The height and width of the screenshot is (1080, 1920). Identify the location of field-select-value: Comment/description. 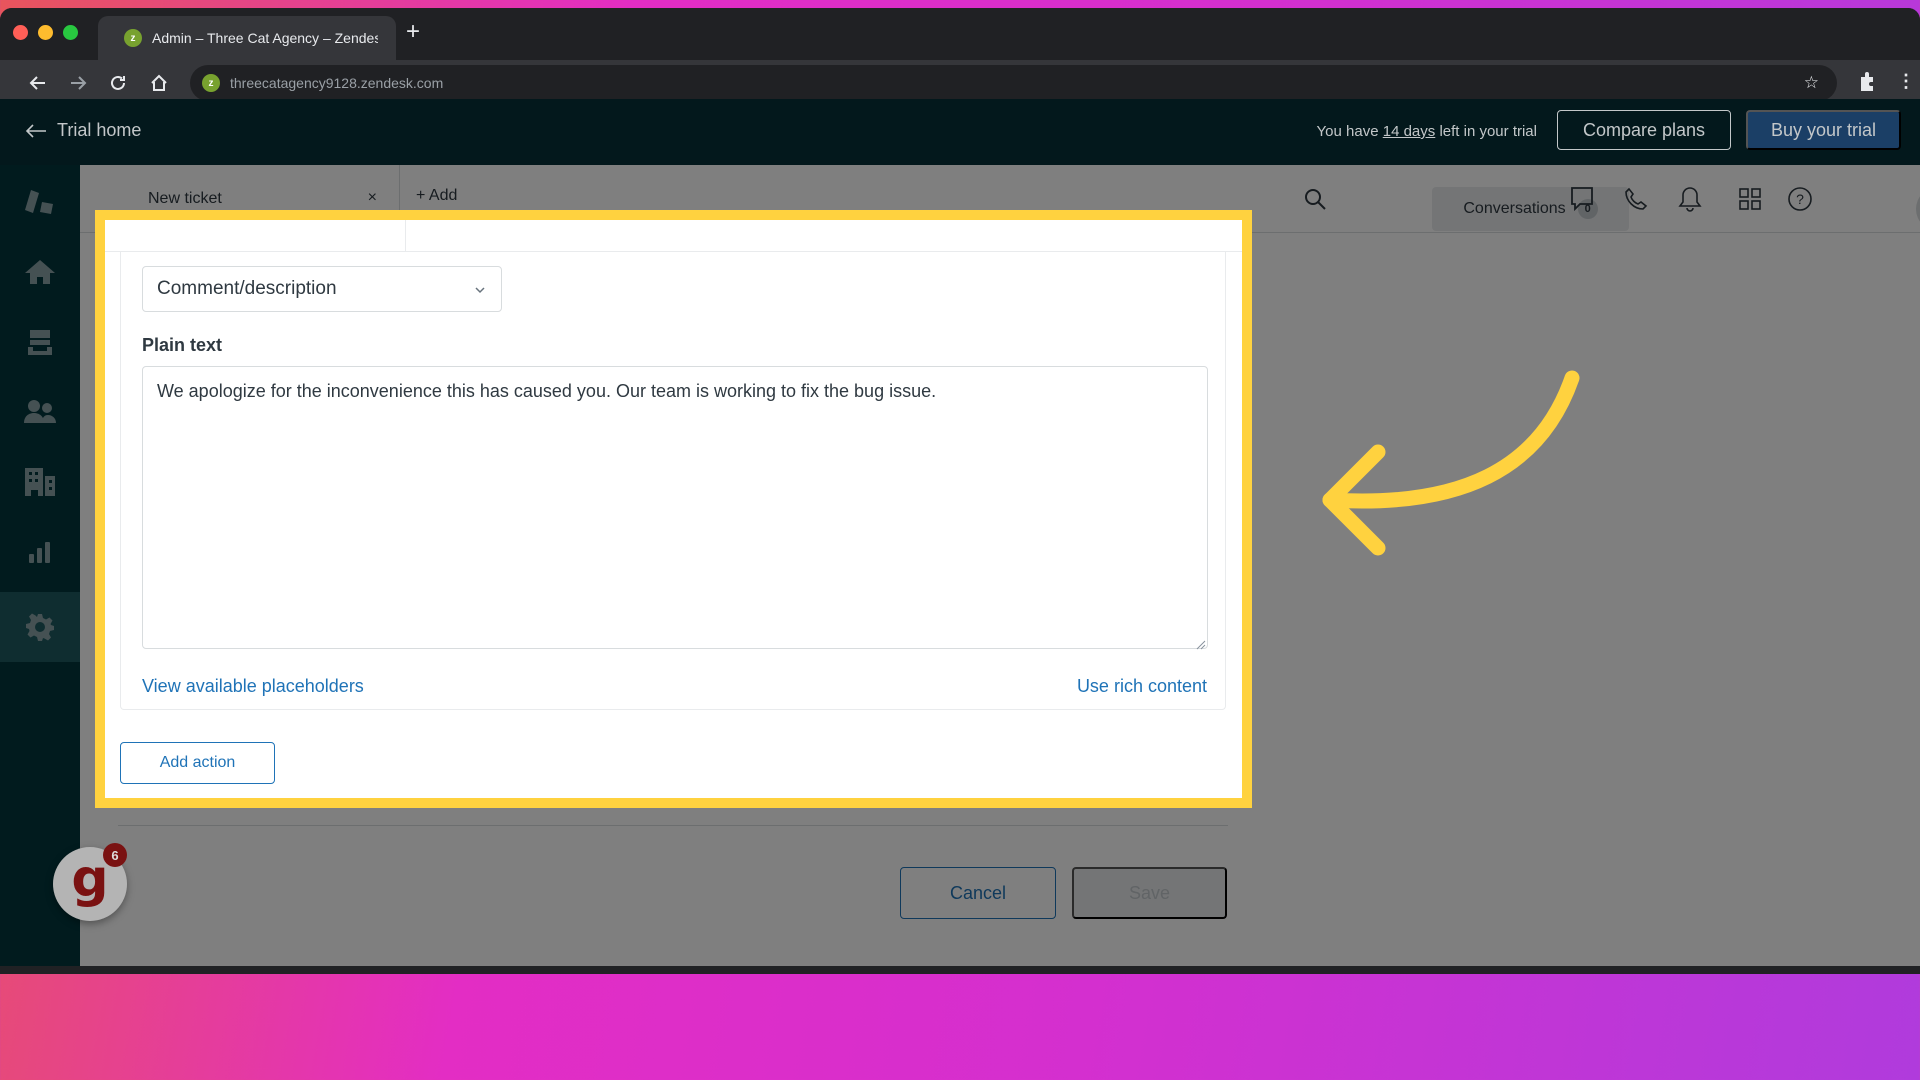
(247, 288).